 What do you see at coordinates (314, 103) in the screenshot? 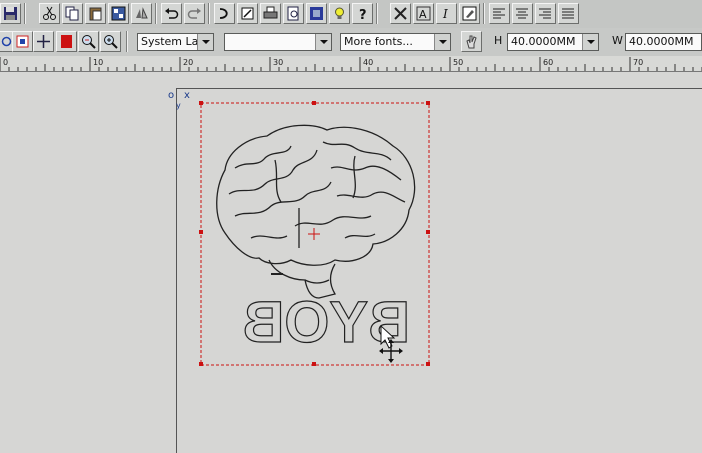
I see `selection-handle-top` at bounding box center [314, 103].